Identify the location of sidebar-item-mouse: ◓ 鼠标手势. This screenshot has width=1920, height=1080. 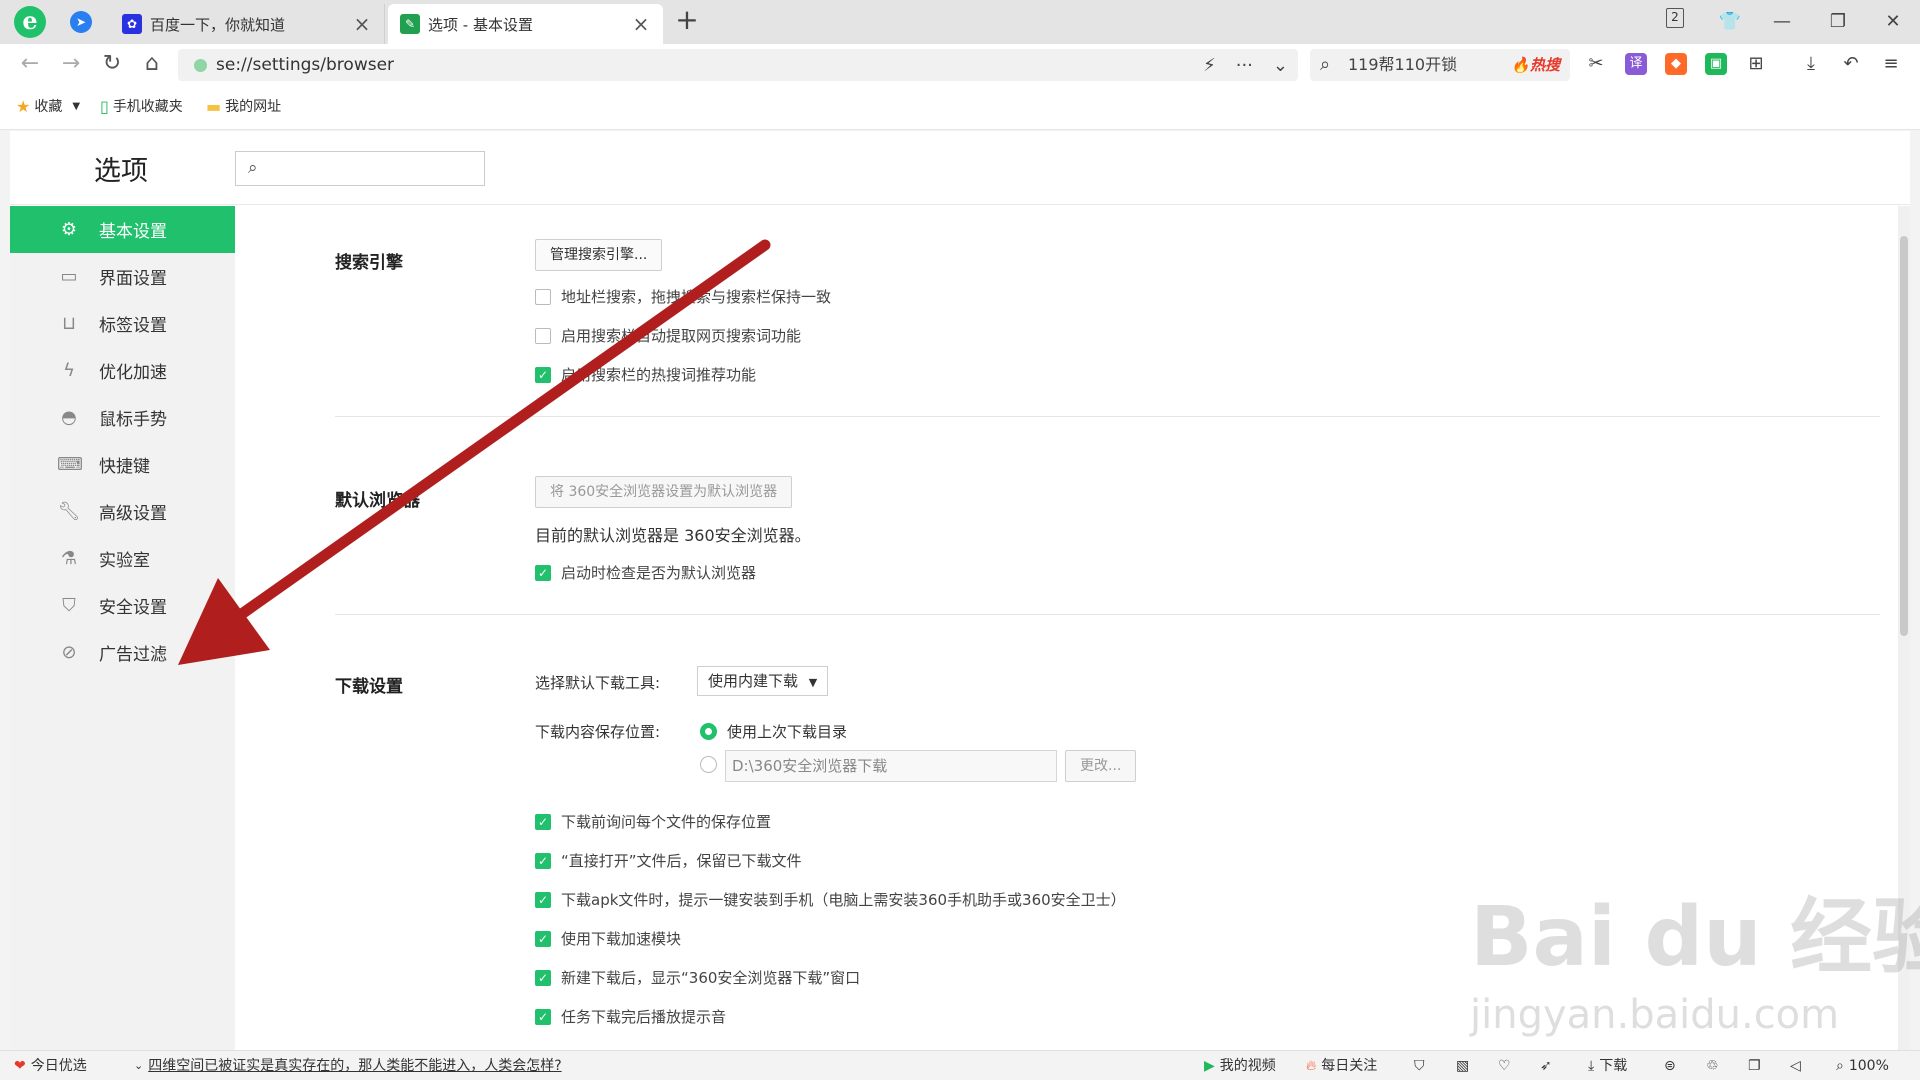
(122, 417).